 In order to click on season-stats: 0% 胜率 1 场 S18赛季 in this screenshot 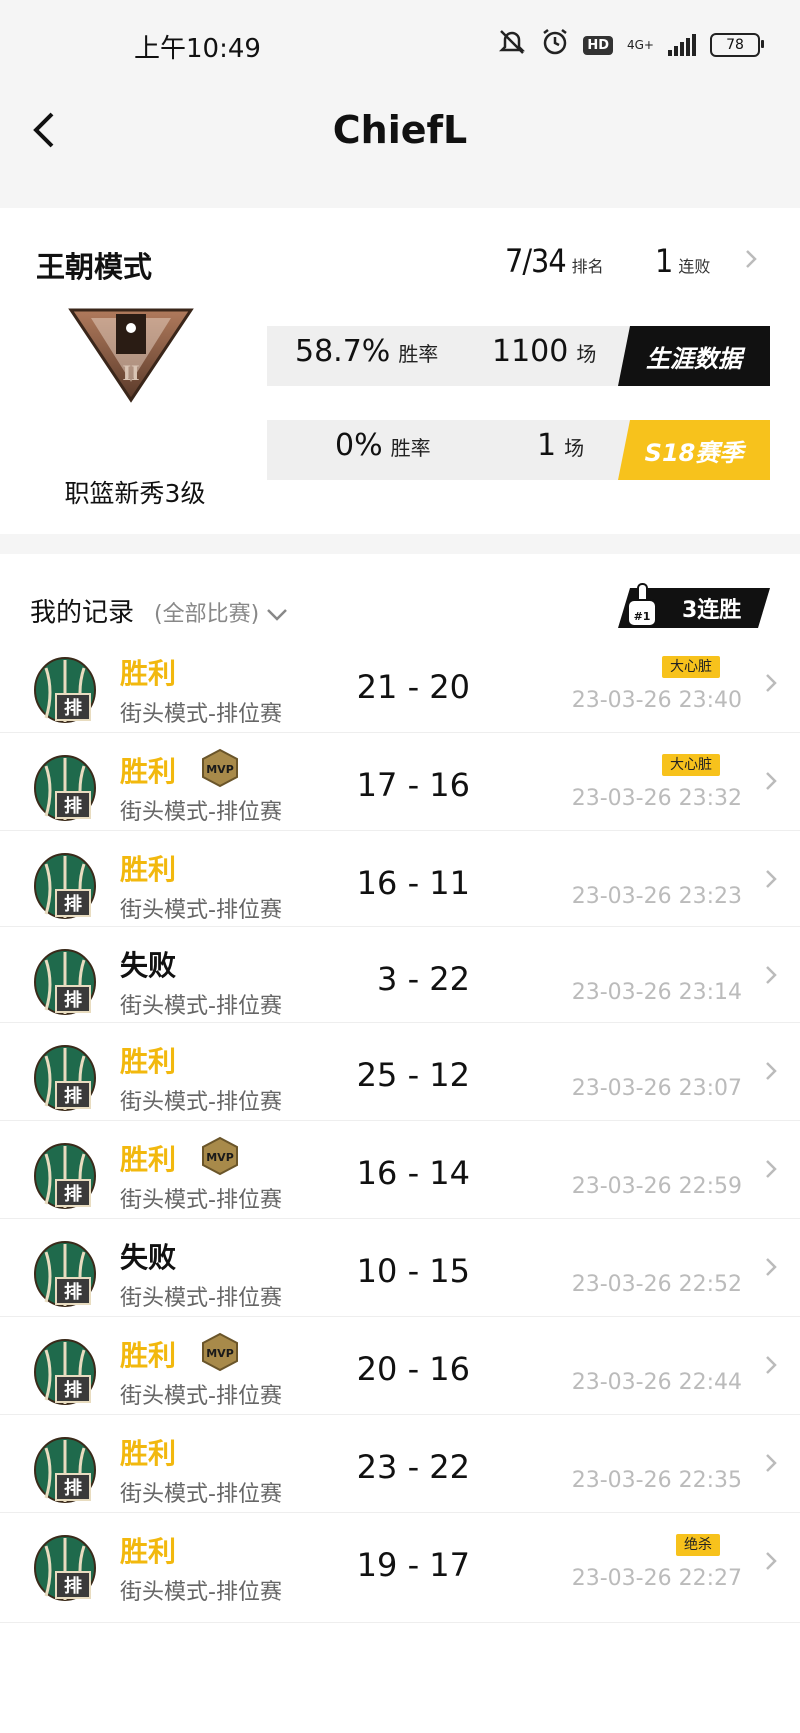, I will do `click(518, 450)`.